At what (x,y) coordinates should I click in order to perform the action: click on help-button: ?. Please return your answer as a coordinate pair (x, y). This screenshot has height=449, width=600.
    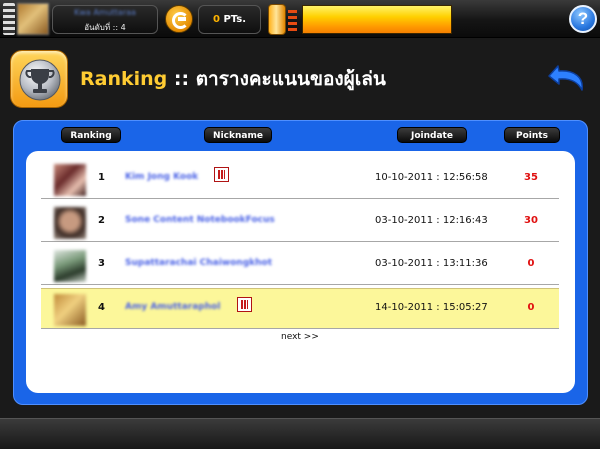
    Looking at the image, I should click on (583, 19).